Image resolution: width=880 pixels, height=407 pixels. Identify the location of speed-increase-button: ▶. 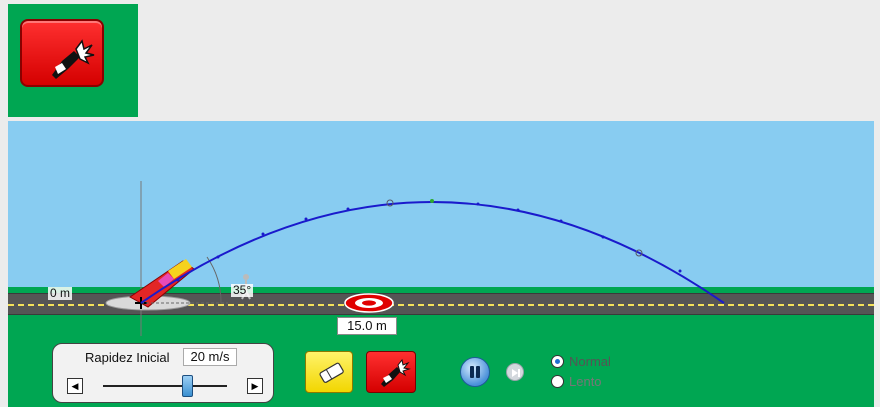
(255, 386).